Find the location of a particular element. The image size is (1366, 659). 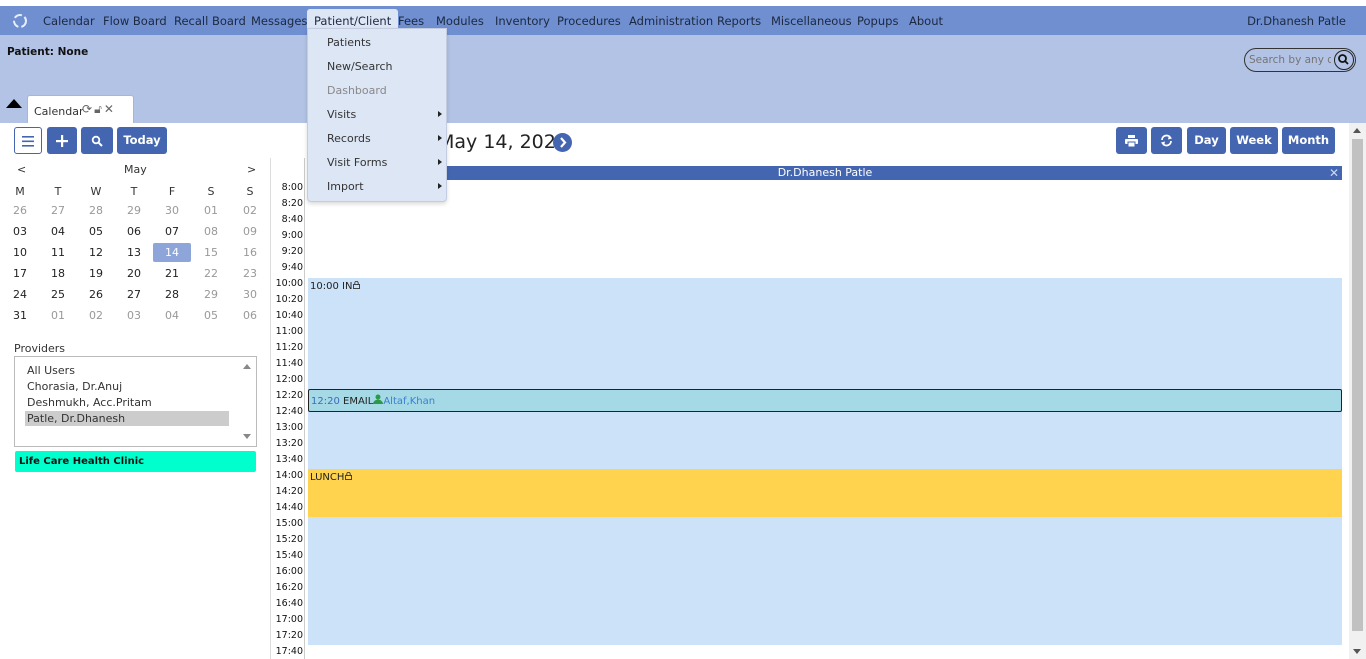

menu-recall-board: Recall Board is located at coordinates (210, 21).